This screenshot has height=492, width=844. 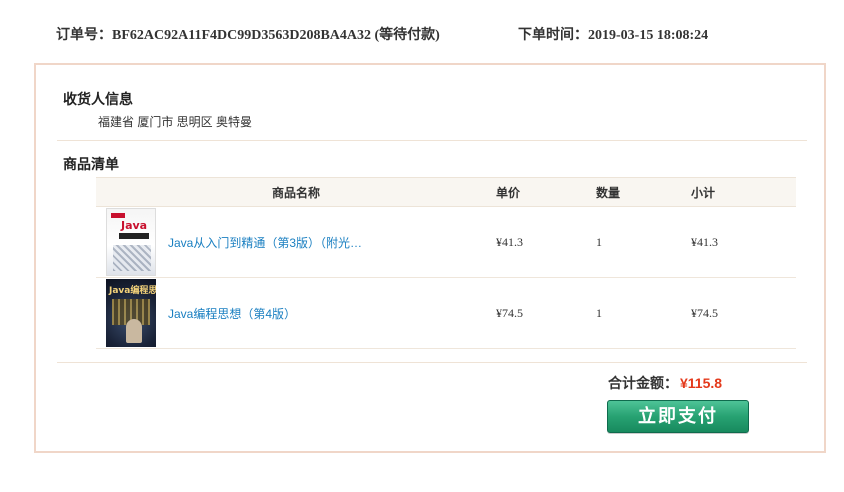 What do you see at coordinates (703, 192) in the screenshot?
I see `column-header-subtotal: 小计` at bounding box center [703, 192].